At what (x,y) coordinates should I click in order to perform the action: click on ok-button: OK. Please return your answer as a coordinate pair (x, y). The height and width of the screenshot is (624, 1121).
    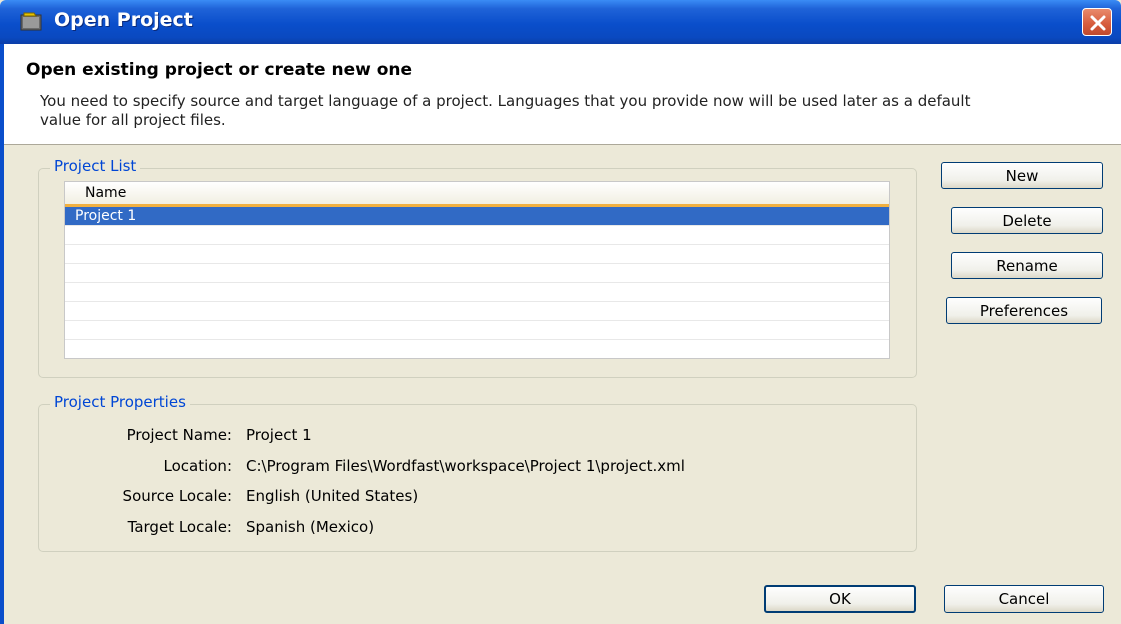
    Looking at the image, I should click on (840, 599).